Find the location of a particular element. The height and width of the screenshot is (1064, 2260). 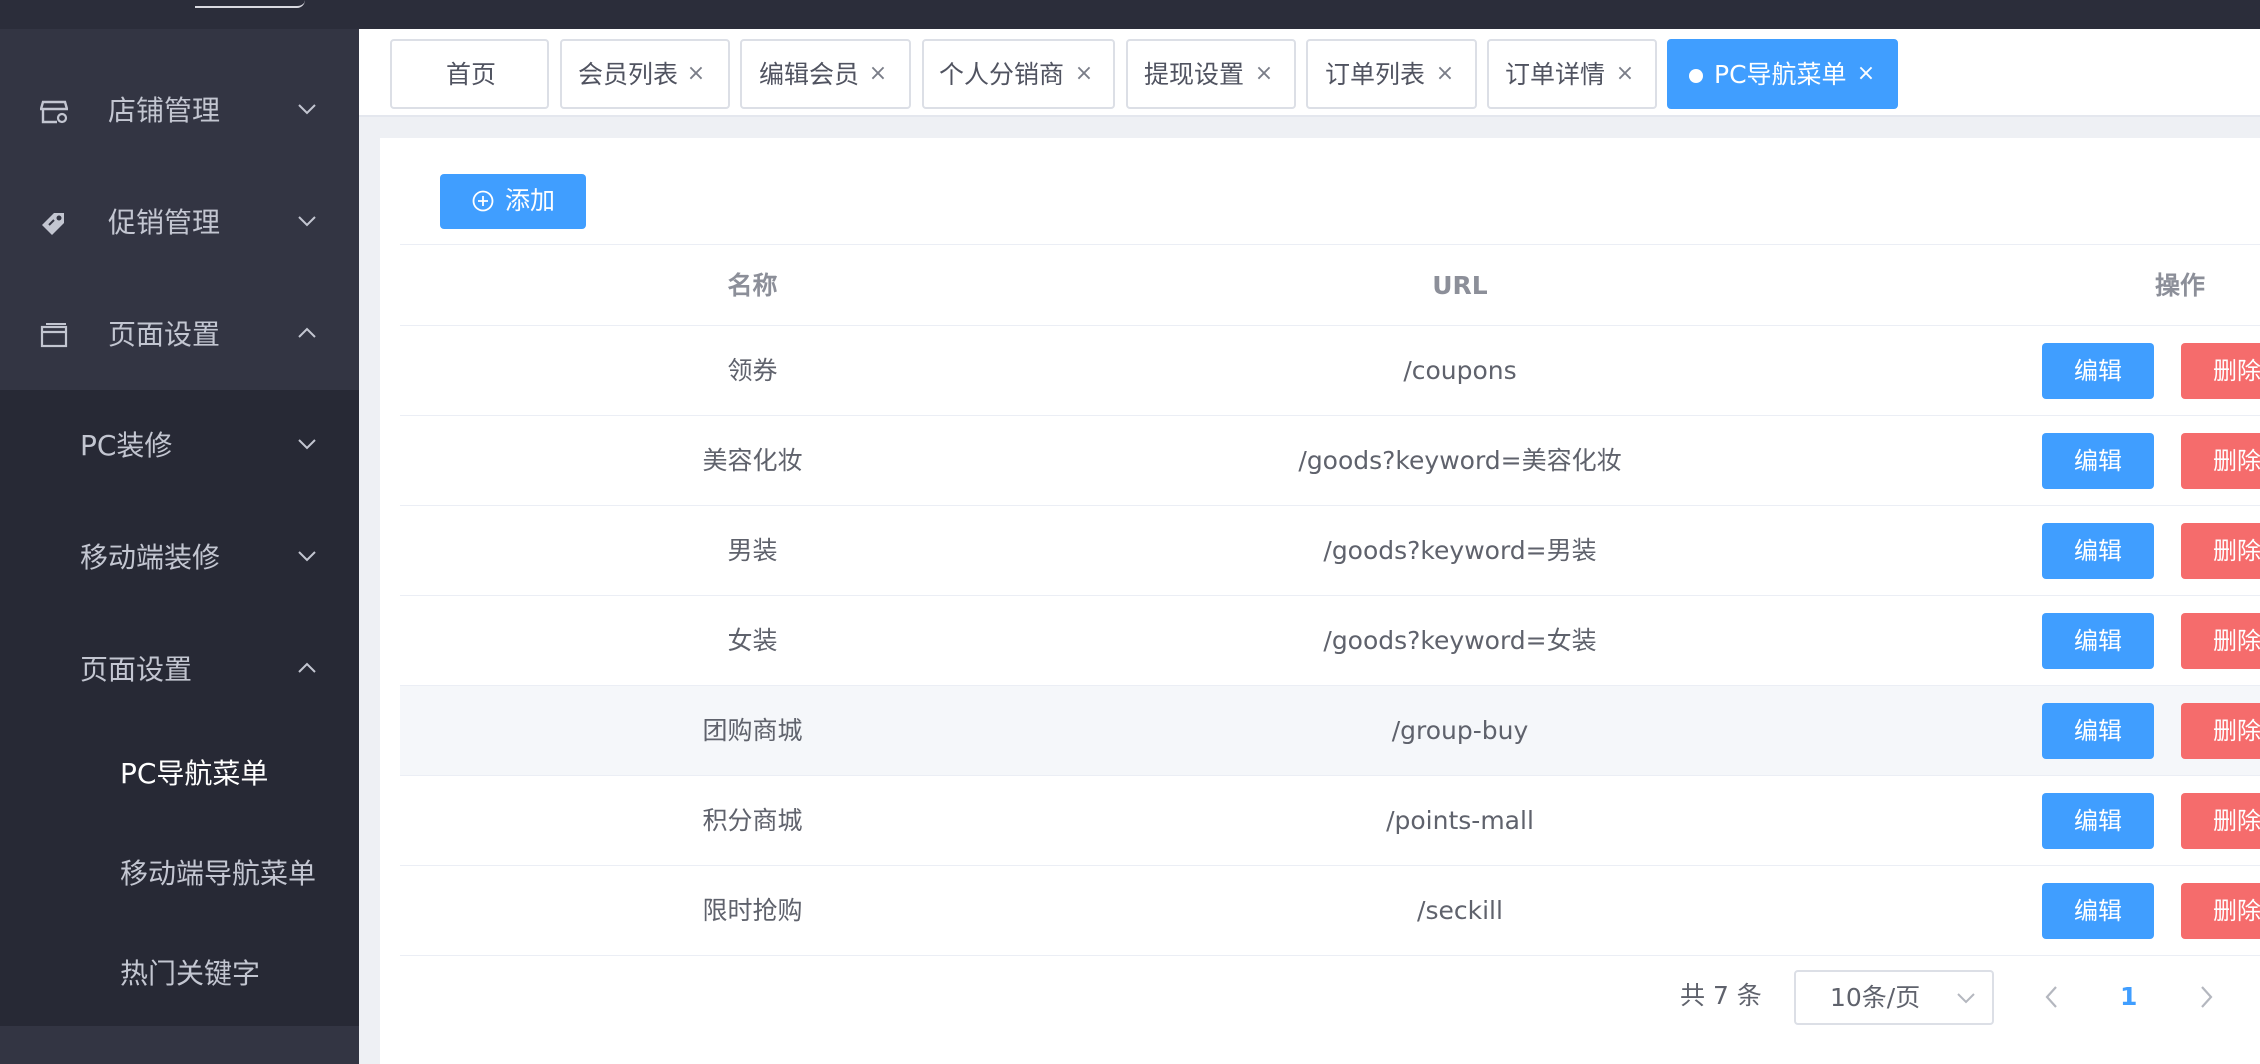

table-row: 限时抢购 /seckill 编辑 删除 is located at coordinates (1330, 911).